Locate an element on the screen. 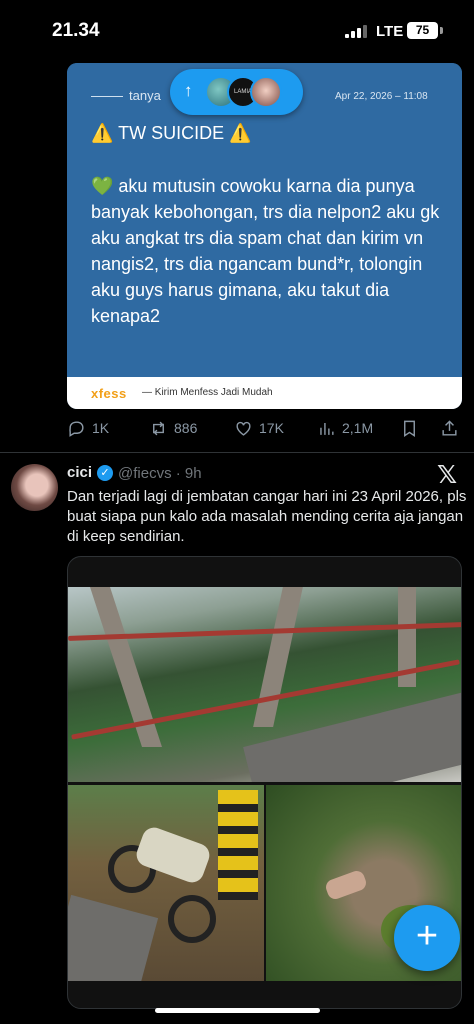 The image size is (474, 1024). repost-count: 886 is located at coordinates (186, 428).